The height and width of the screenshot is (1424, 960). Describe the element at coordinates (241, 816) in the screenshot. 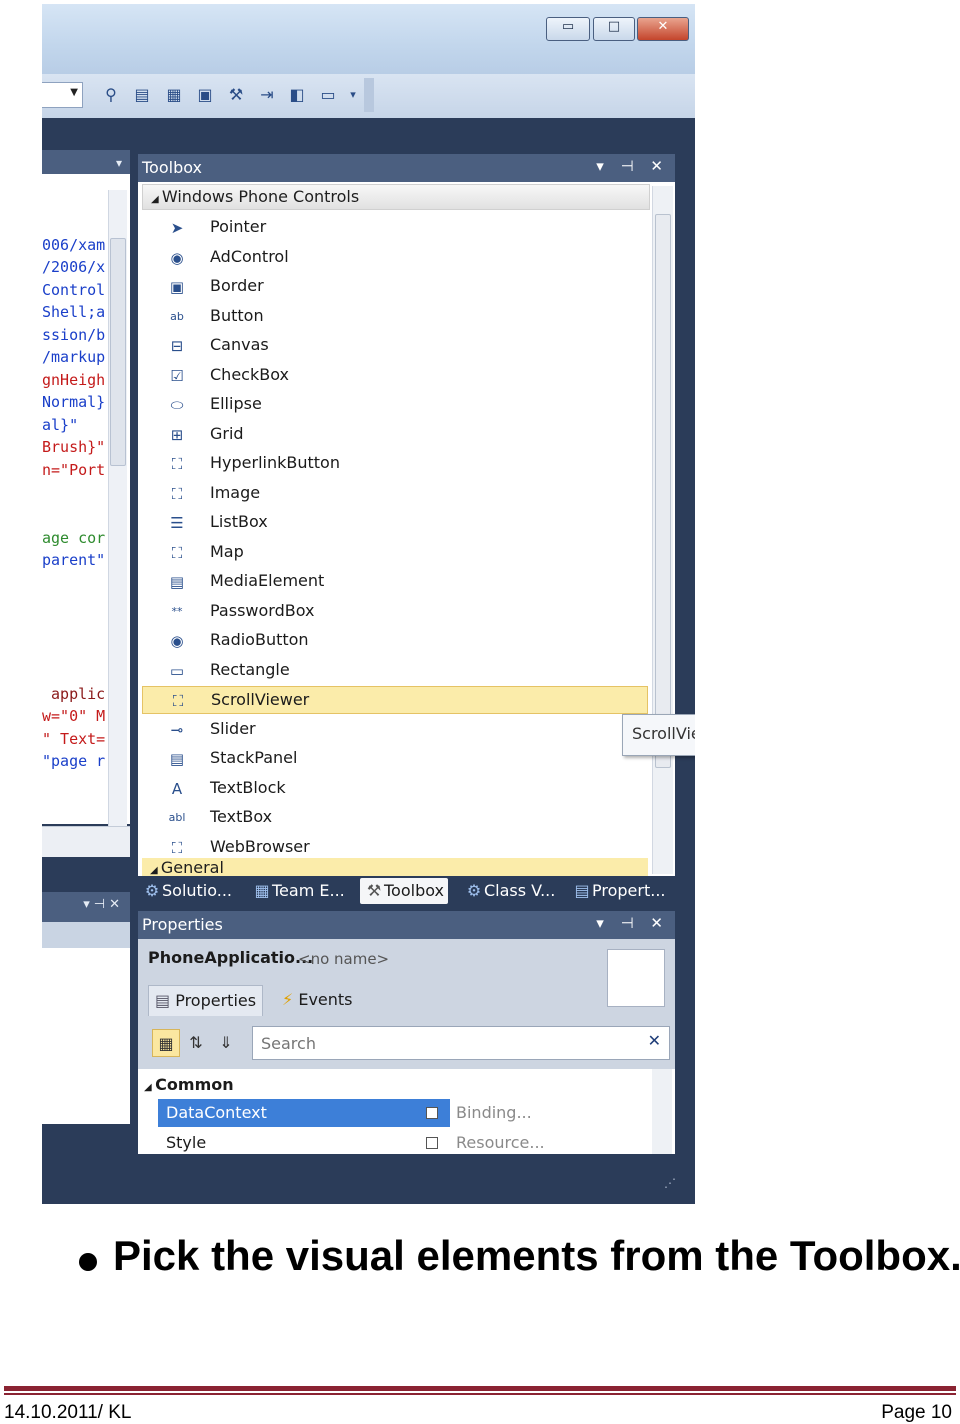

I see `toolbox-item-label: TextBox` at that location.